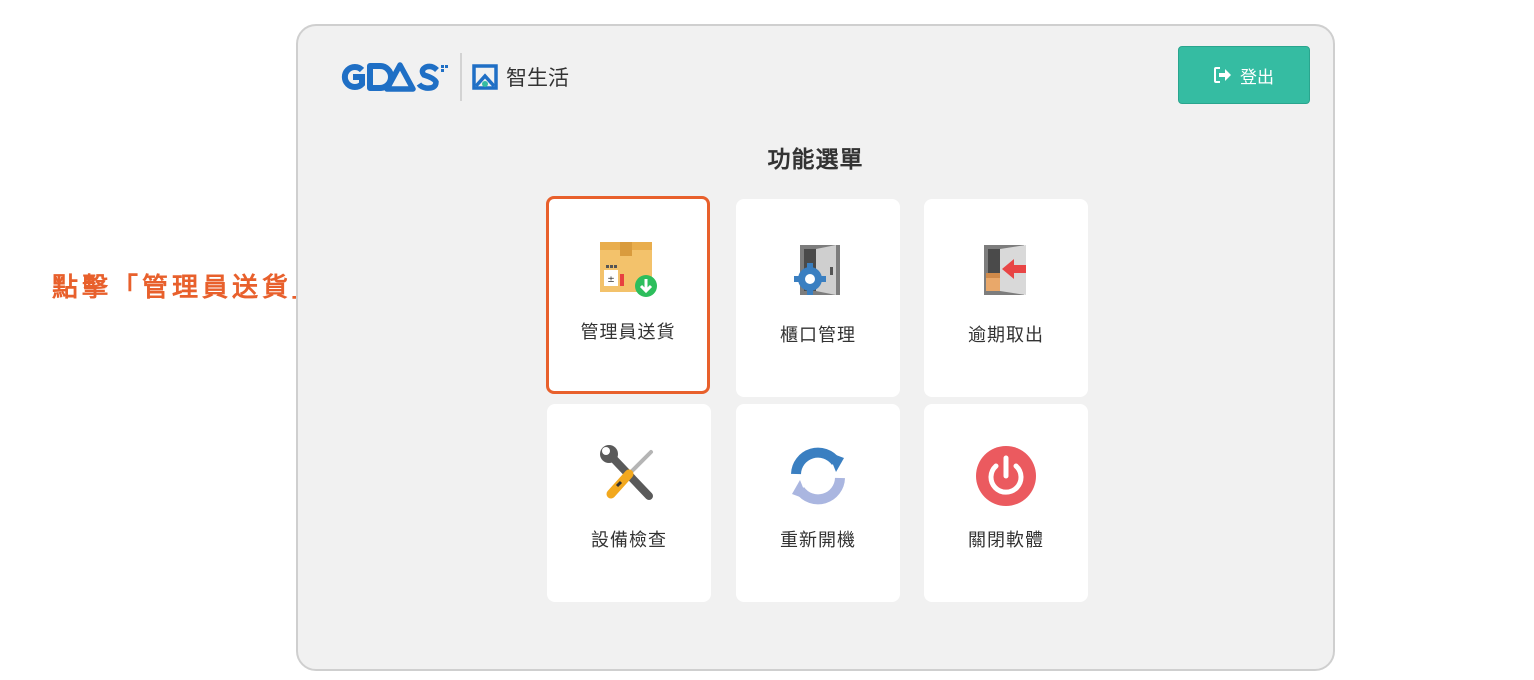 The image size is (1534, 680). I want to click on menu-item-admin-delivery: ± 管理員送貨, so click(628, 295).